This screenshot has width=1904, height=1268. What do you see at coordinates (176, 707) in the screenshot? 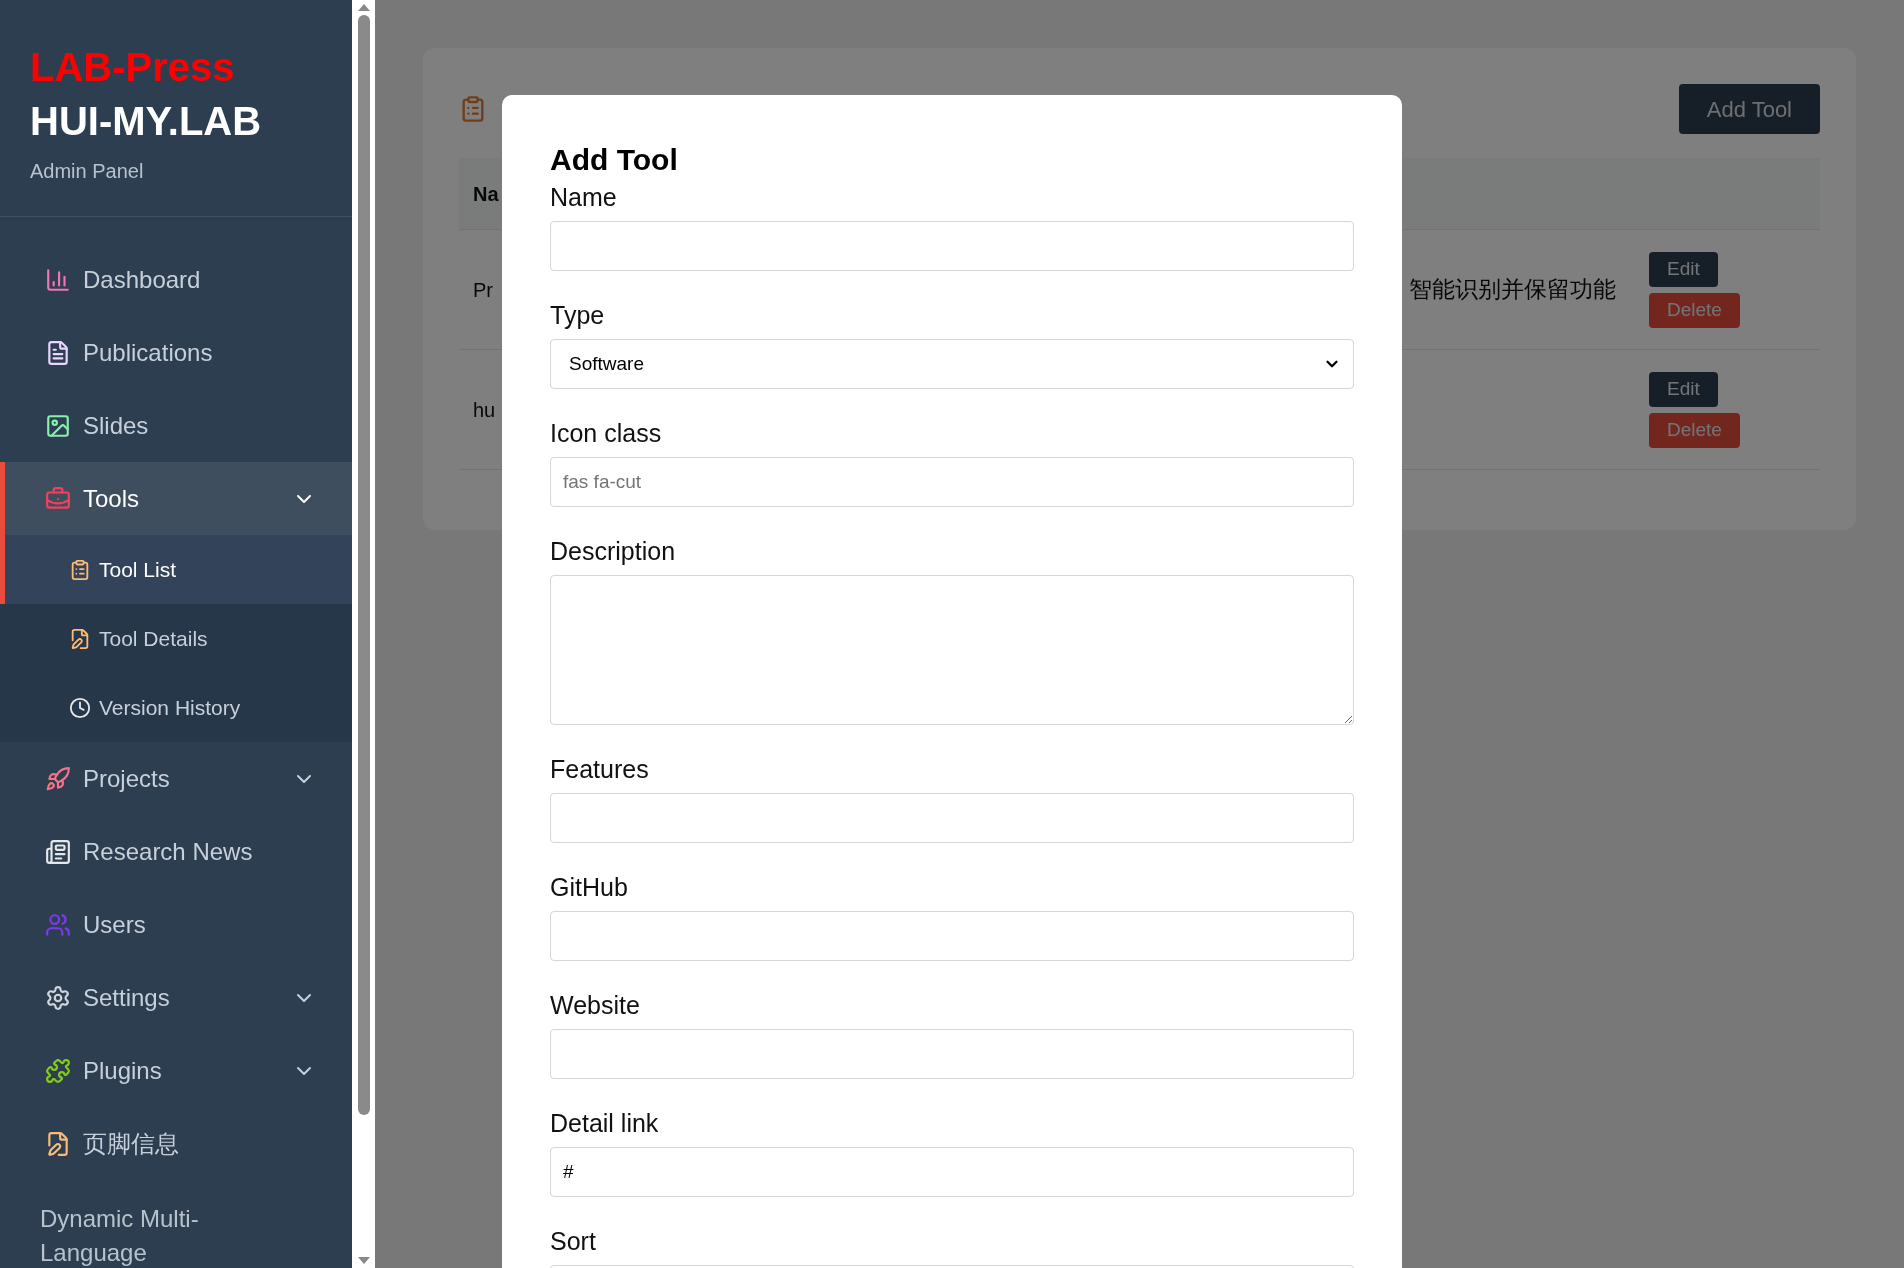
I see `submenu-item: Version History` at bounding box center [176, 707].